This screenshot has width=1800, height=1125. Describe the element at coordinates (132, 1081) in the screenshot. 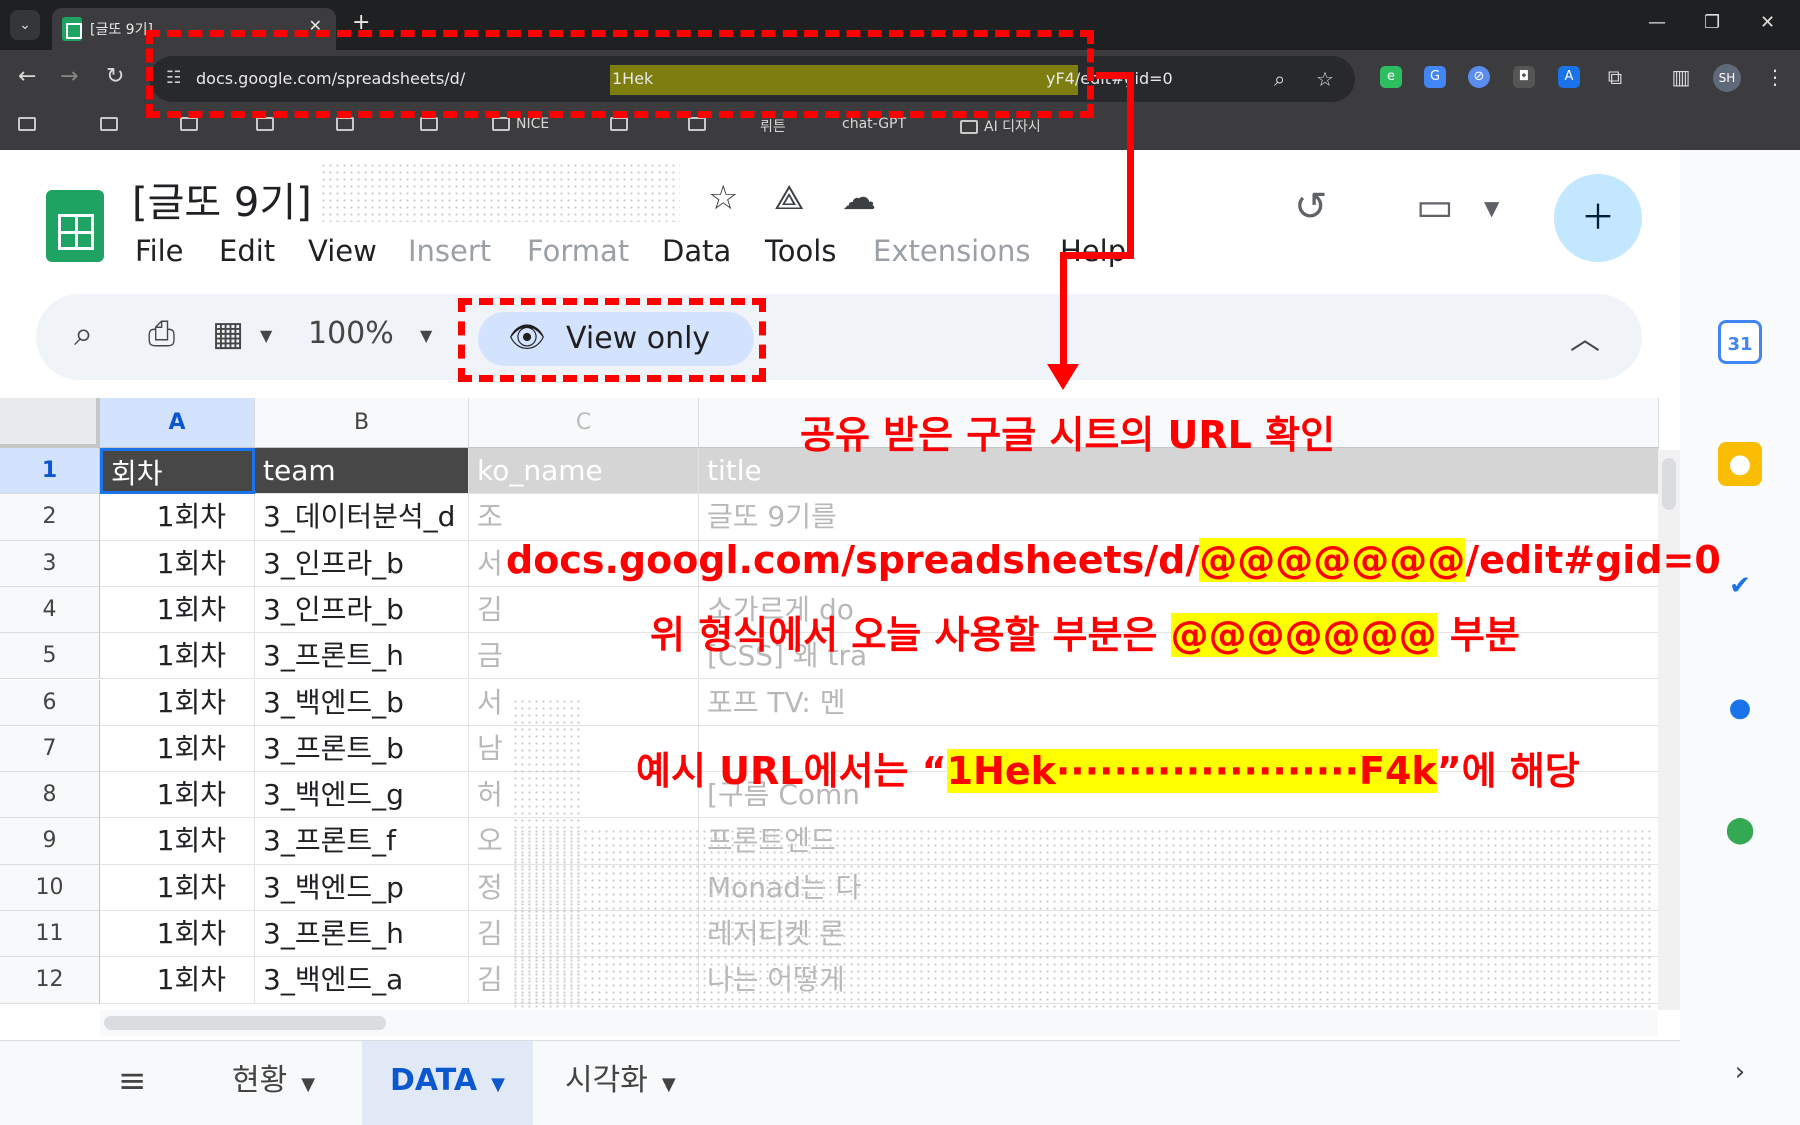

I see `all-sheets-menu-icon: ≡` at that location.